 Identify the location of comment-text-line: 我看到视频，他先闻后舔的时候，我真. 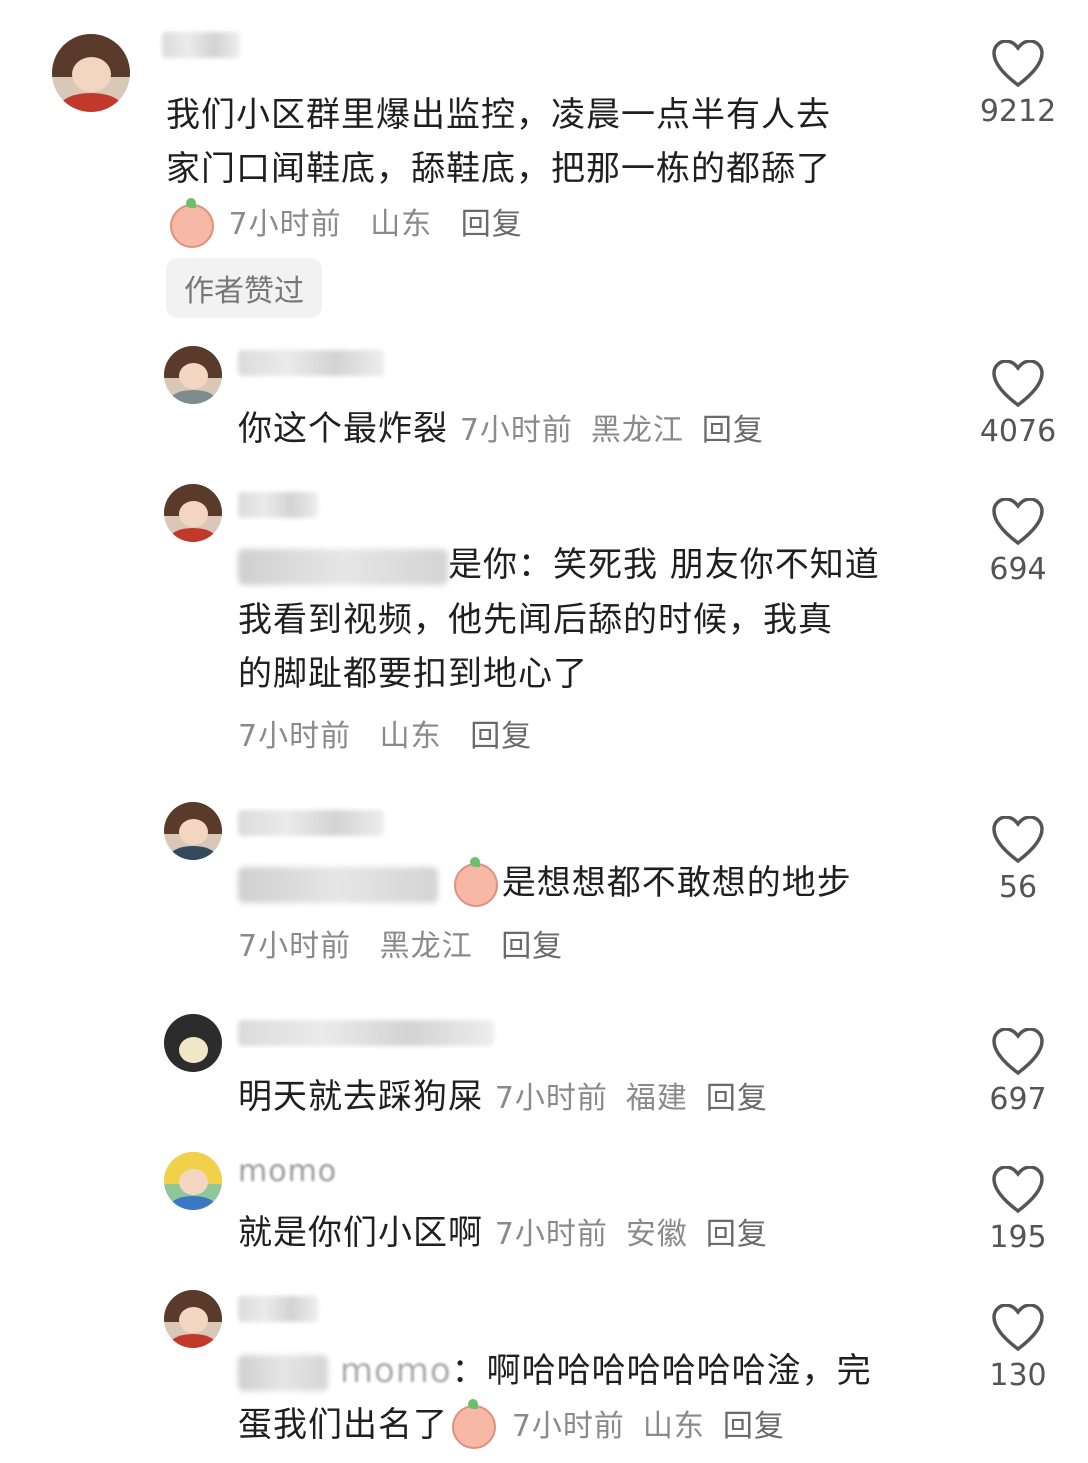
(535, 620).